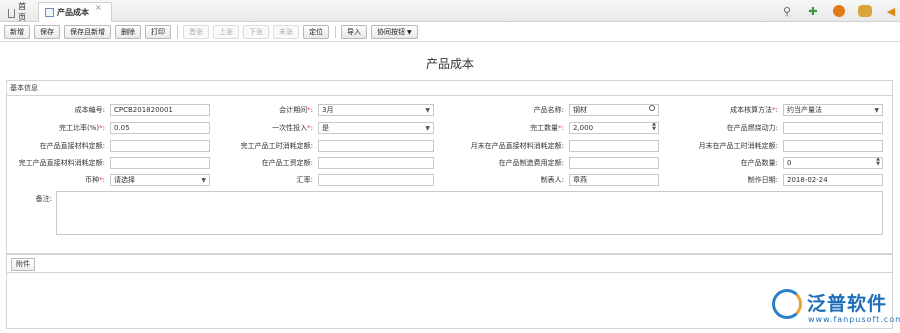  What do you see at coordinates (256, 32) in the screenshot?
I see `next-record-button: 下张` at bounding box center [256, 32].